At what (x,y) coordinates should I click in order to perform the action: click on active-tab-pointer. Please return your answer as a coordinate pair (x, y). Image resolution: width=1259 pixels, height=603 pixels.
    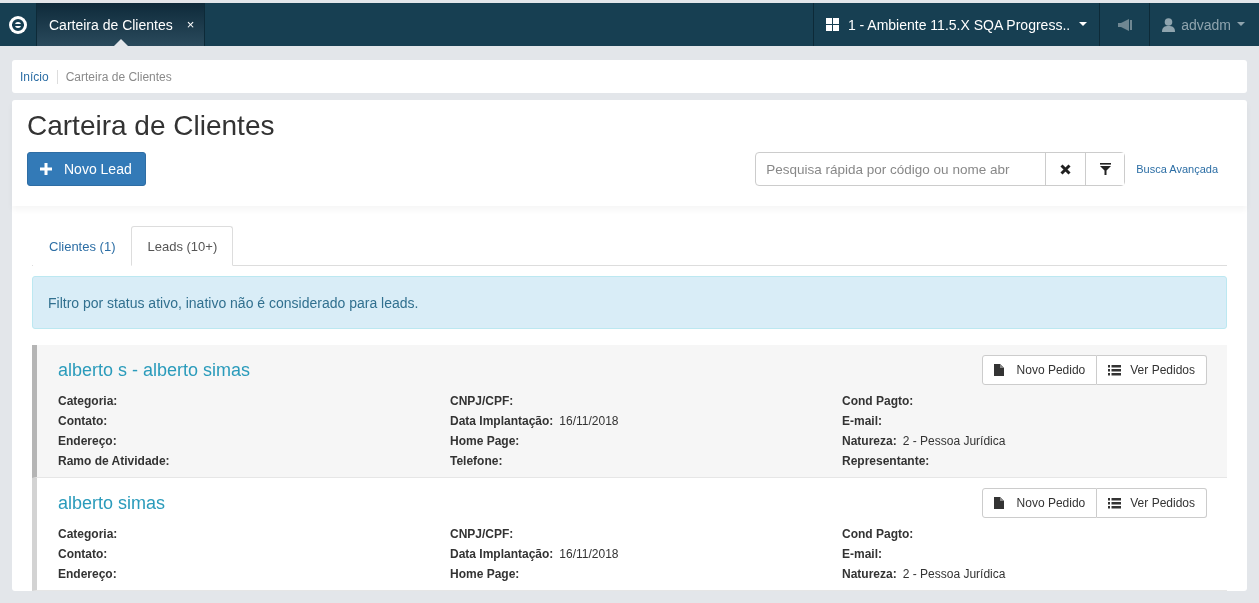
    Looking at the image, I should click on (120, 42).